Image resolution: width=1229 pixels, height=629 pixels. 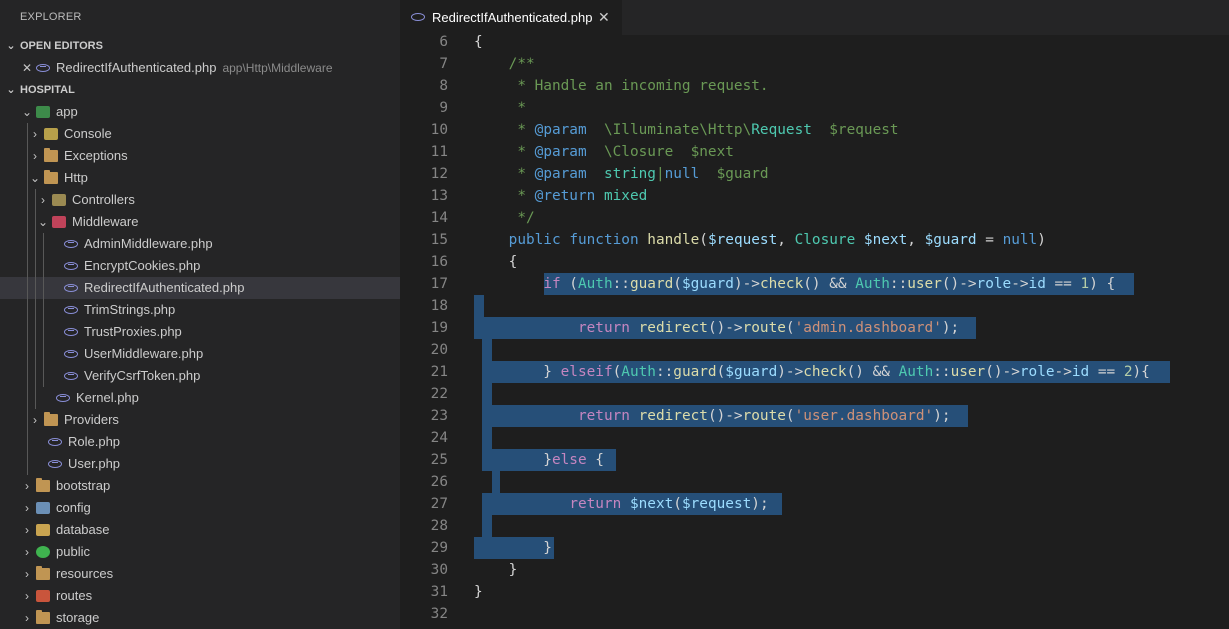 I want to click on code-token: (, so click(x=790, y=416).